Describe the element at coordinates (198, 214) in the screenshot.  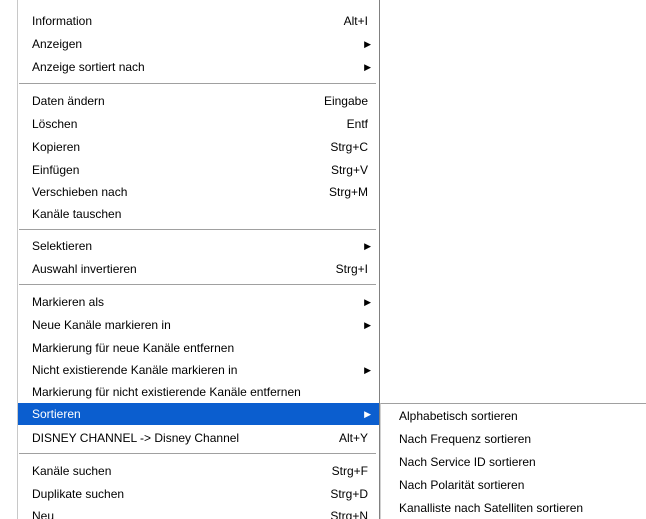
I see `menu-item-kanaele-tauschen: Kanäle tauschen` at that location.